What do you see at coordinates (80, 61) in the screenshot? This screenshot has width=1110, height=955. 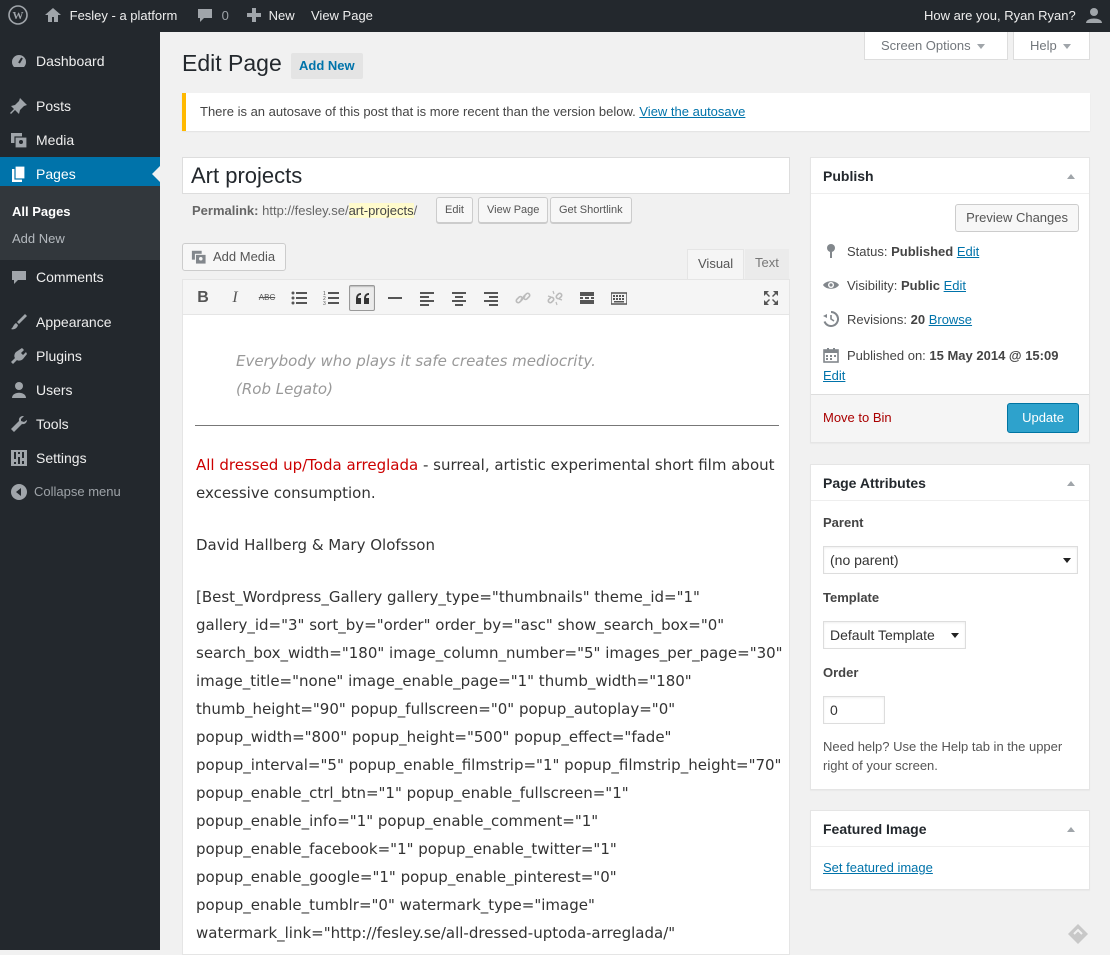 I see `sidebar-item-dashboard: Dashboard` at bounding box center [80, 61].